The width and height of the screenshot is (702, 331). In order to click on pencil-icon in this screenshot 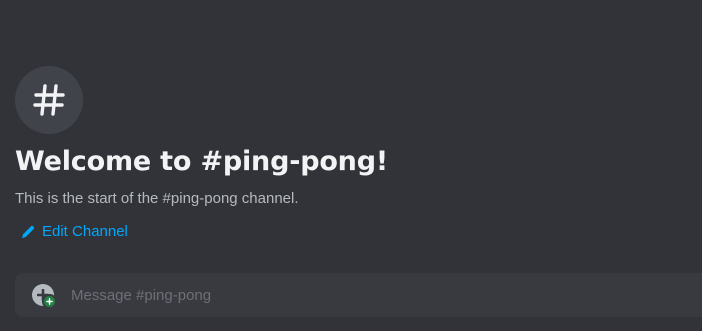, I will do `click(28, 232)`.